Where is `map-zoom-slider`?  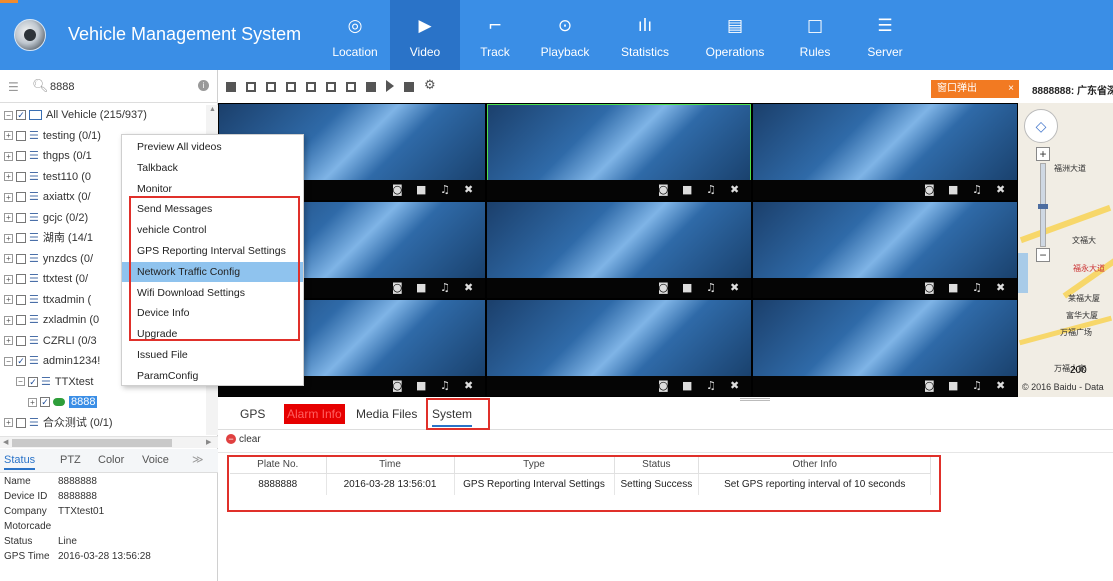 map-zoom-slider is located at coordinates (1043, 205).